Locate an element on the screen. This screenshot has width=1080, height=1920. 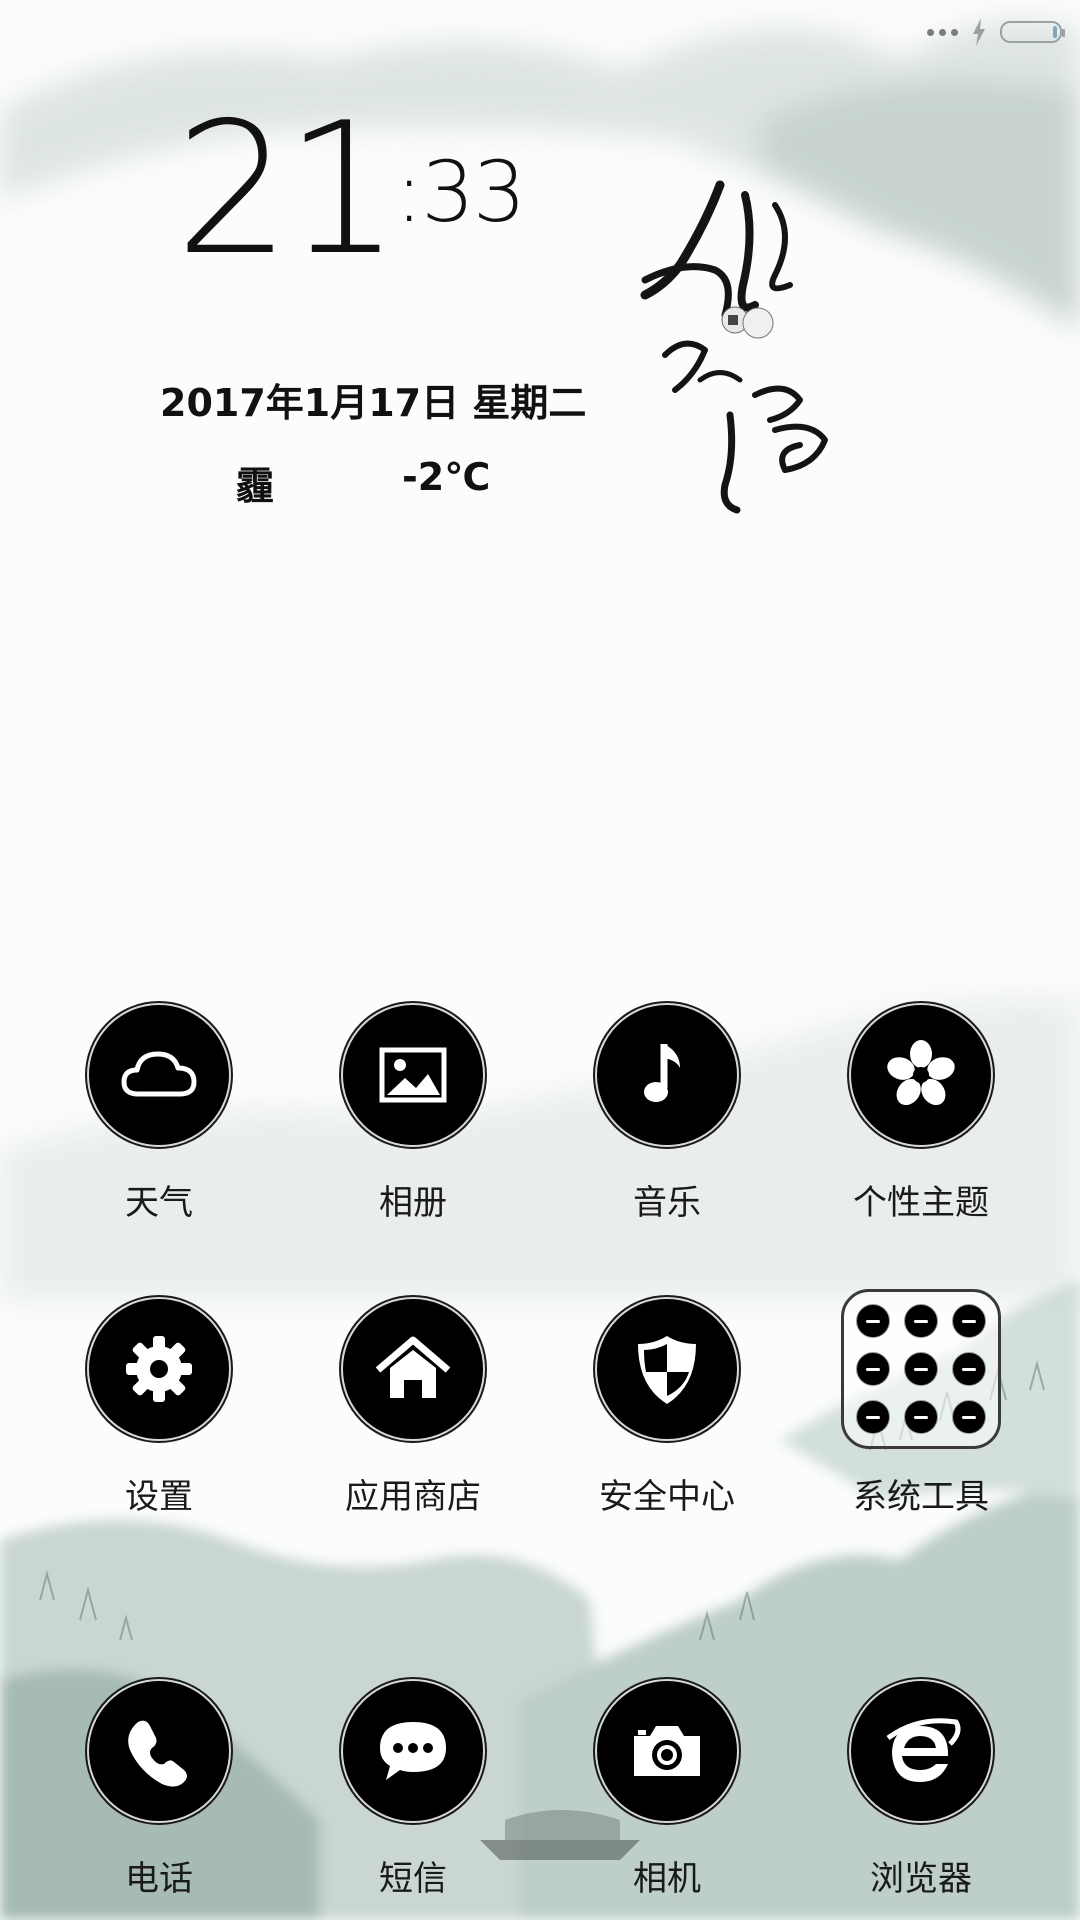
date-text: 2017年1月17日 星期二 is located at coordinates (373, 403).